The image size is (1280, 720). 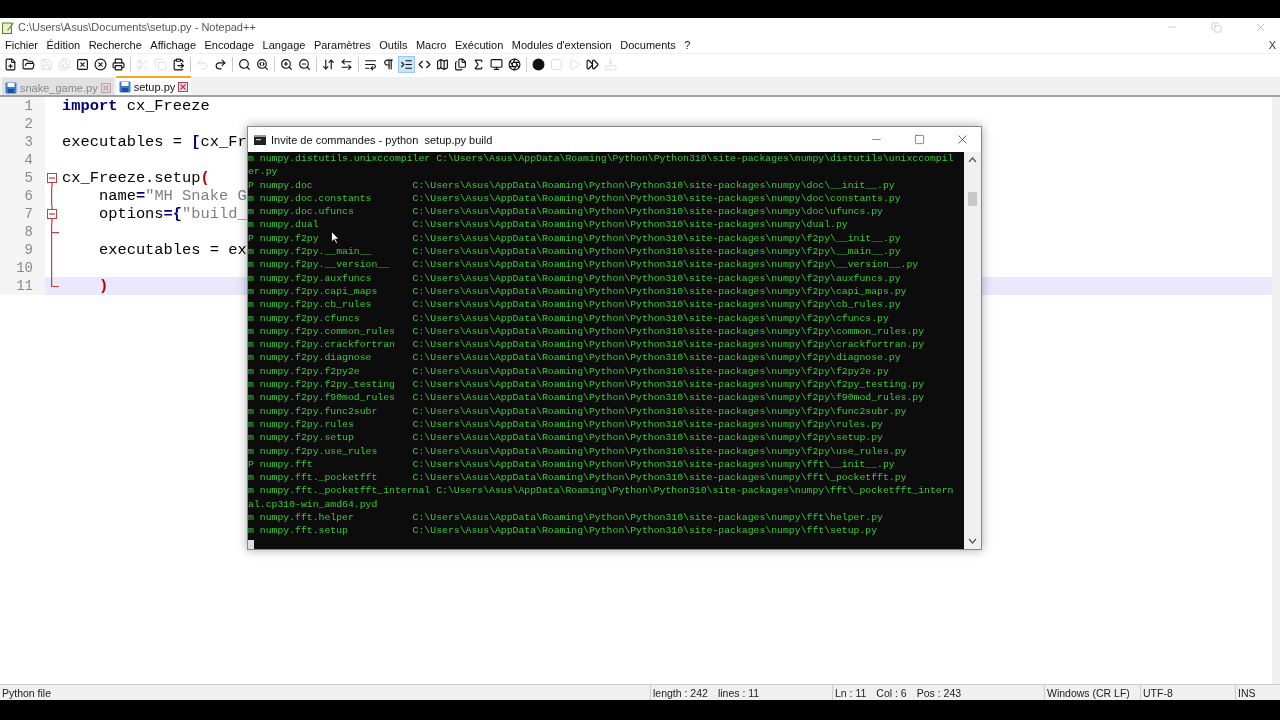 What do you see at coordinates (22, 268) in the screenshot?
I see `line-number: 10` at bounding box center [22, 268].